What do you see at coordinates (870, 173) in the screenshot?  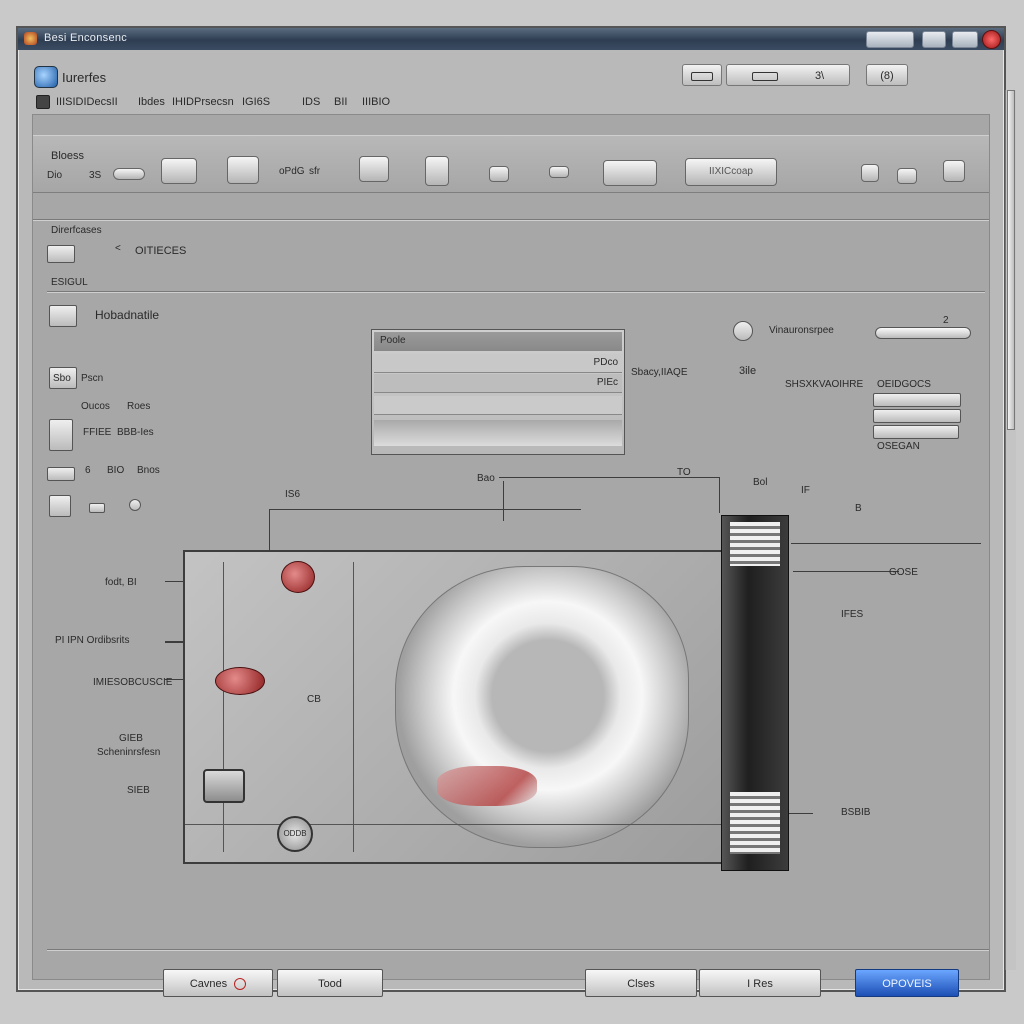 I see `lock-tool-icon` at bounding box center [870, 173].